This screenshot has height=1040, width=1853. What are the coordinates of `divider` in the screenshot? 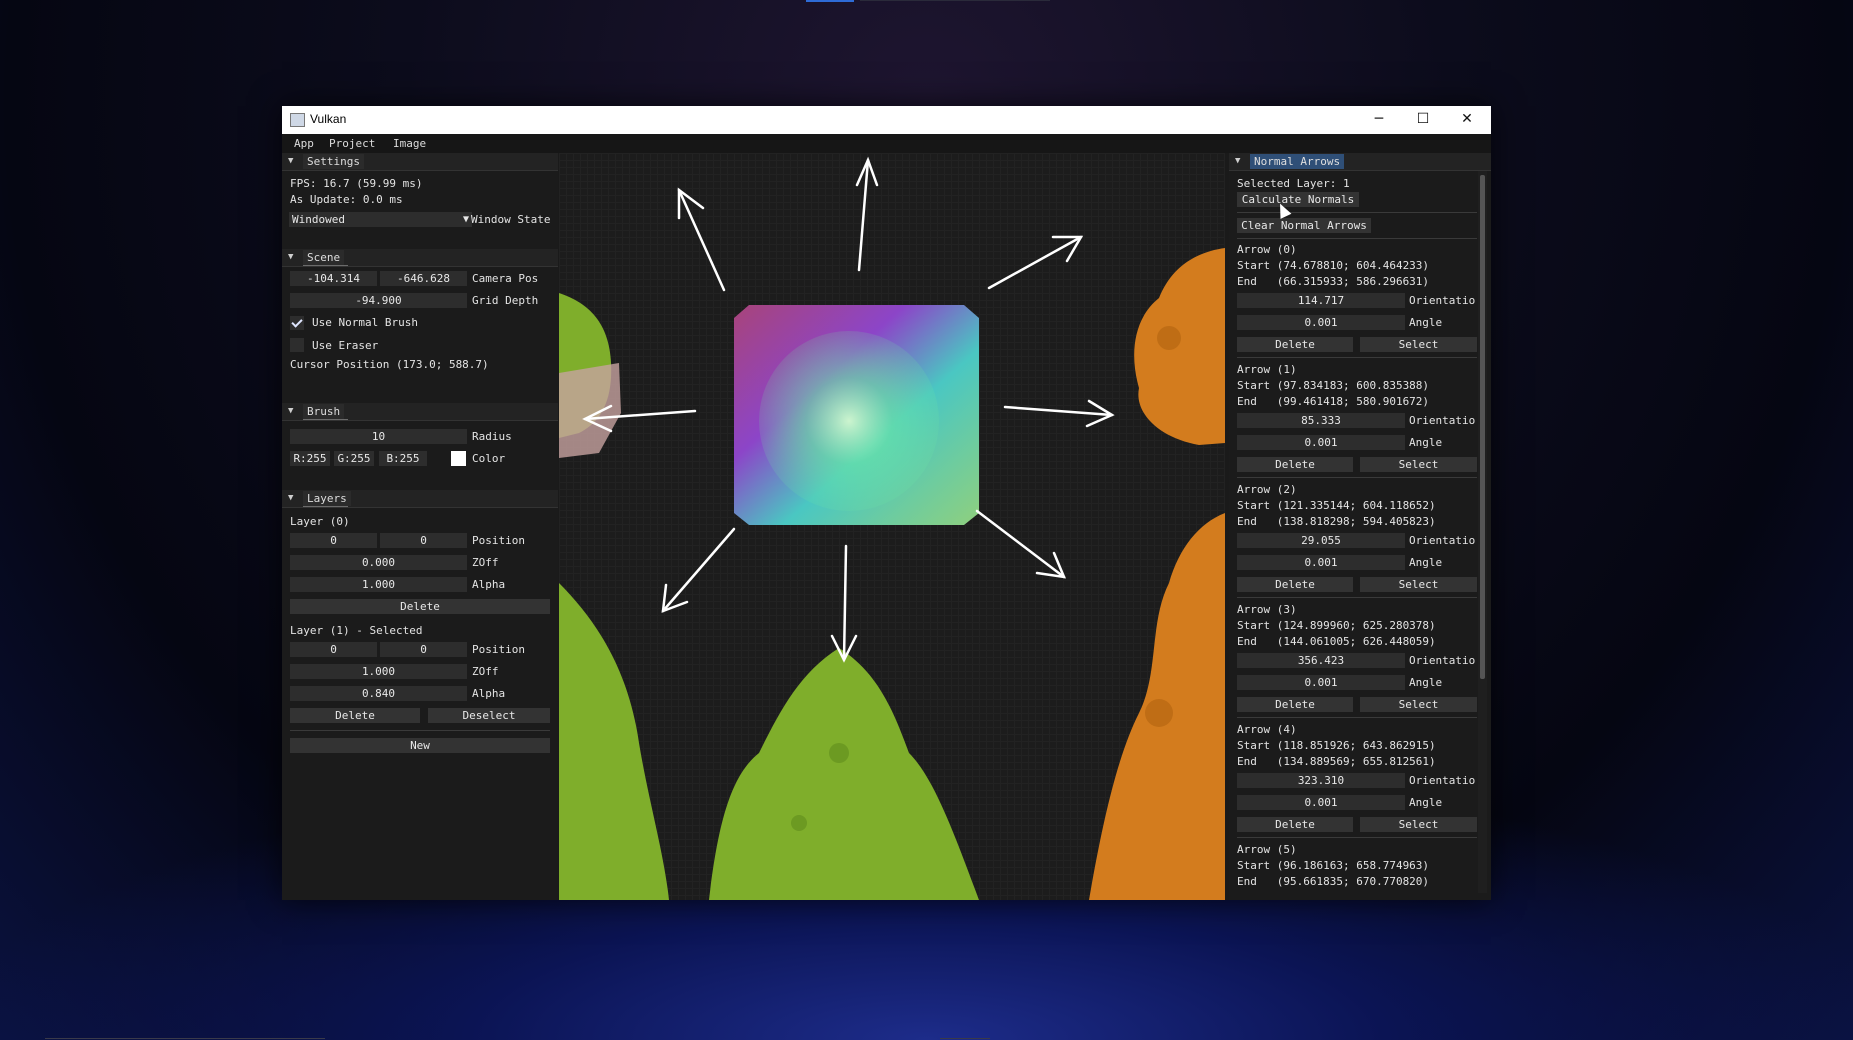 It's located at (1357, 597).